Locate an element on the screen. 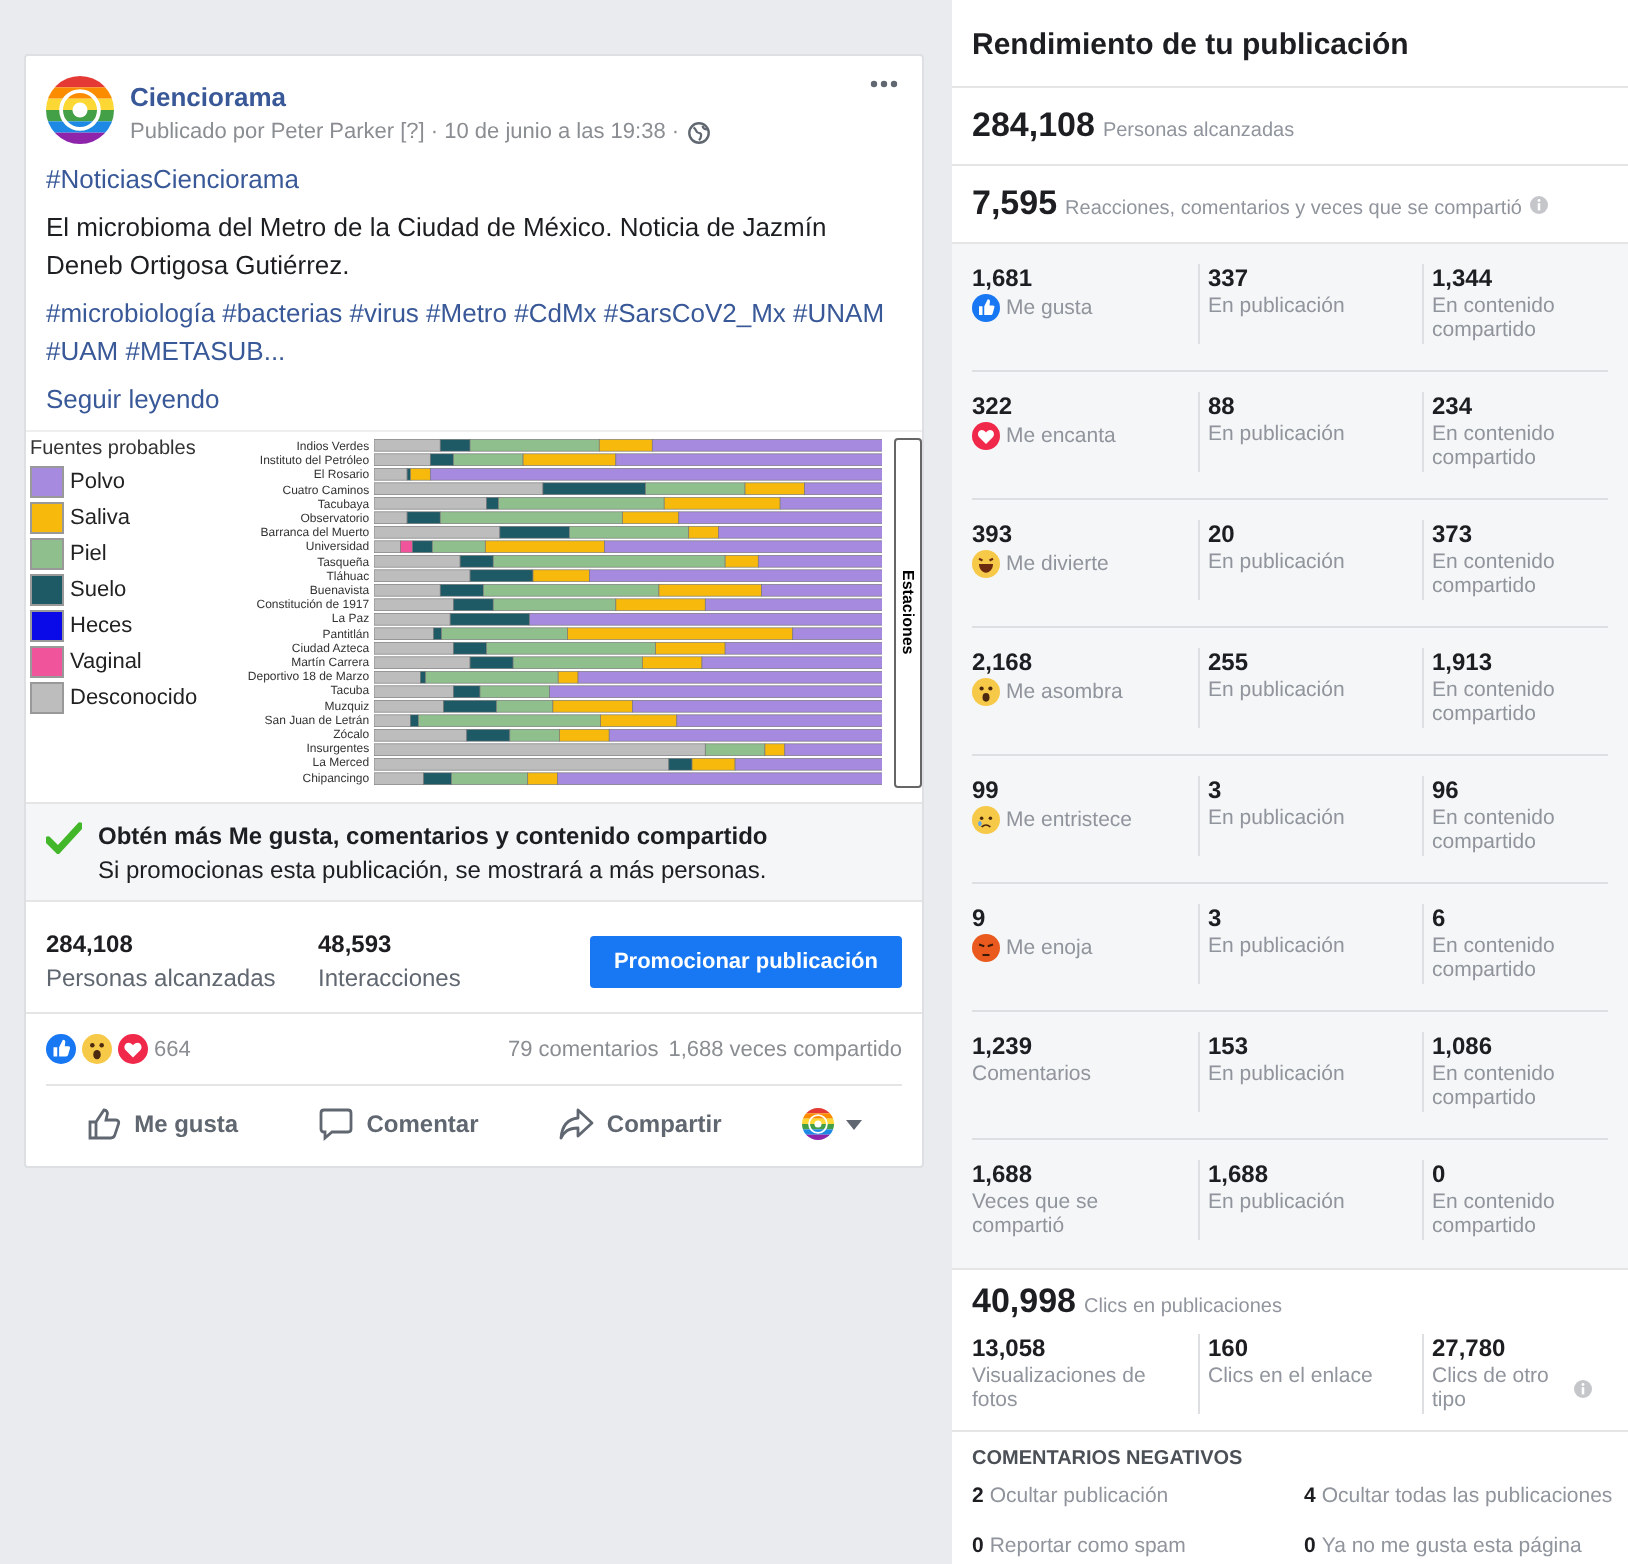 This screenshot has width=1628, height=1564. metric-total: 322 is located at coordinates (993, 406).